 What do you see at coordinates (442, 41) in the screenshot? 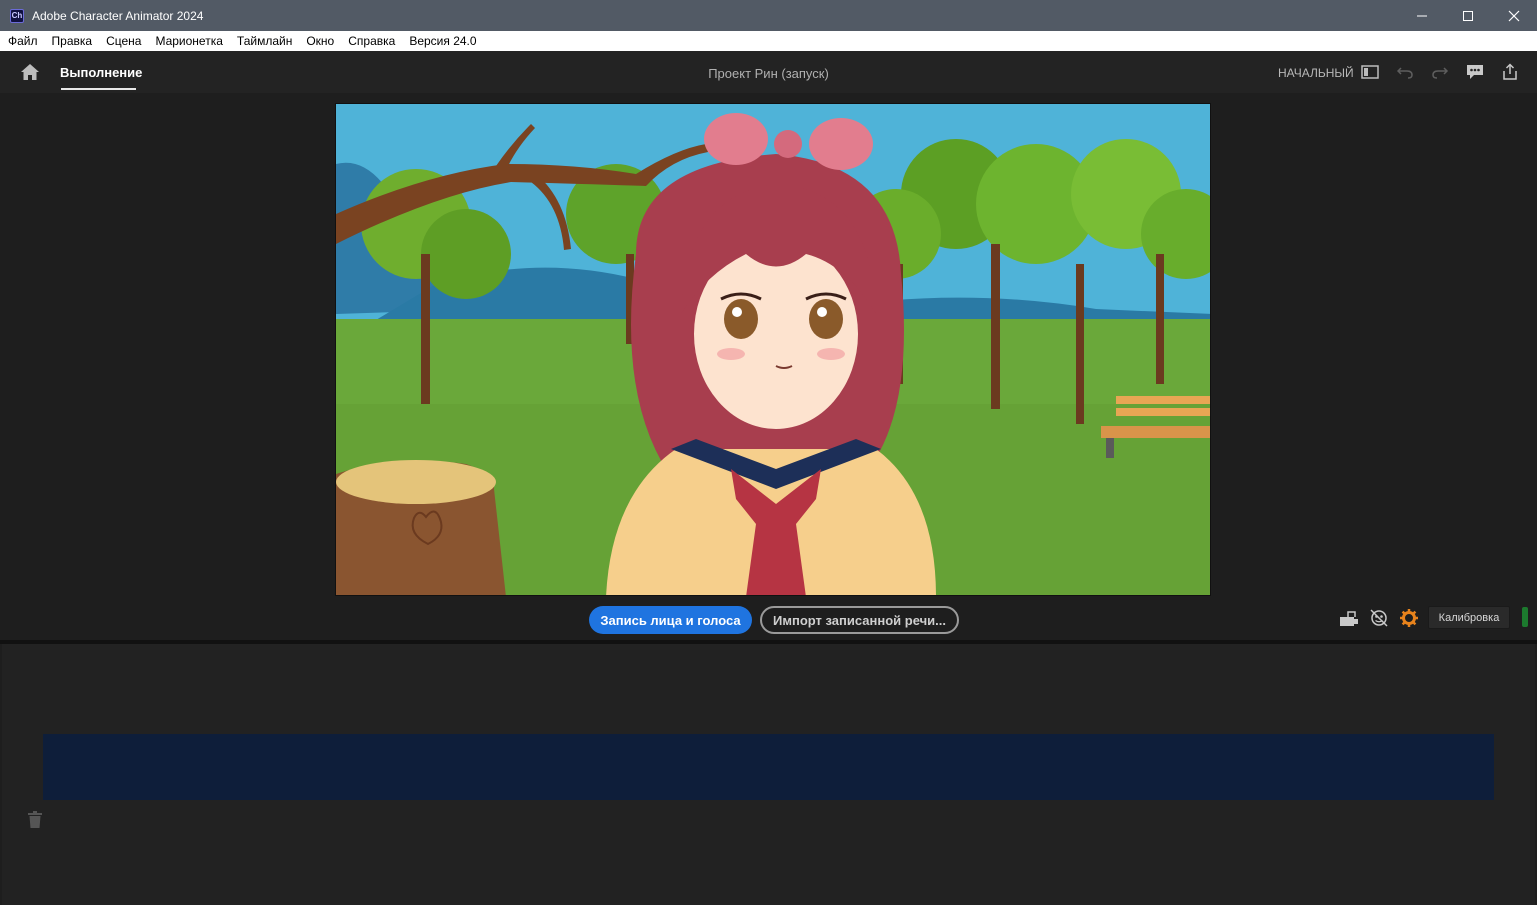
I see `menu-version: Версия 24.0` at bounding box center [442, 41].